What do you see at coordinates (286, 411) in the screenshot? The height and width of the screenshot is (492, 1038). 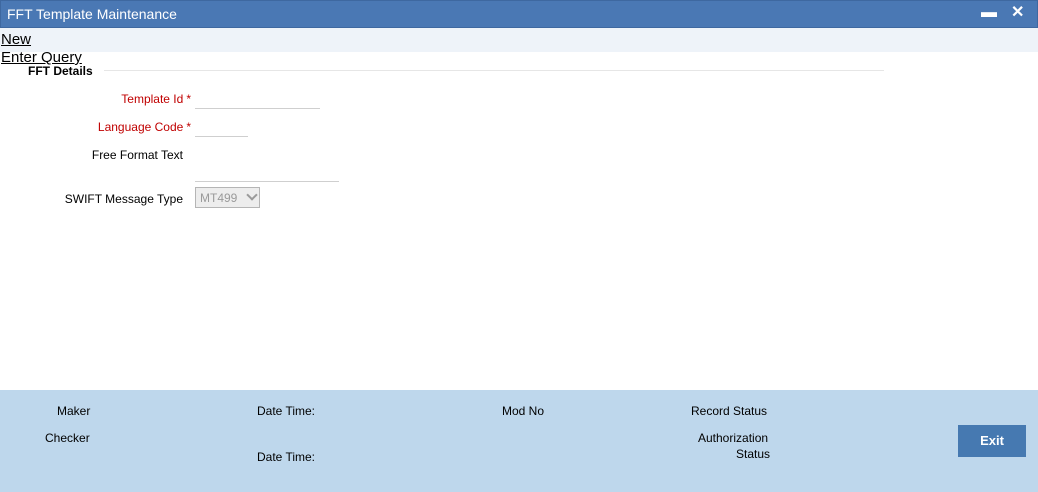 I see `maker-date-time-label: Date Time:` at bounding box center [286, 411].